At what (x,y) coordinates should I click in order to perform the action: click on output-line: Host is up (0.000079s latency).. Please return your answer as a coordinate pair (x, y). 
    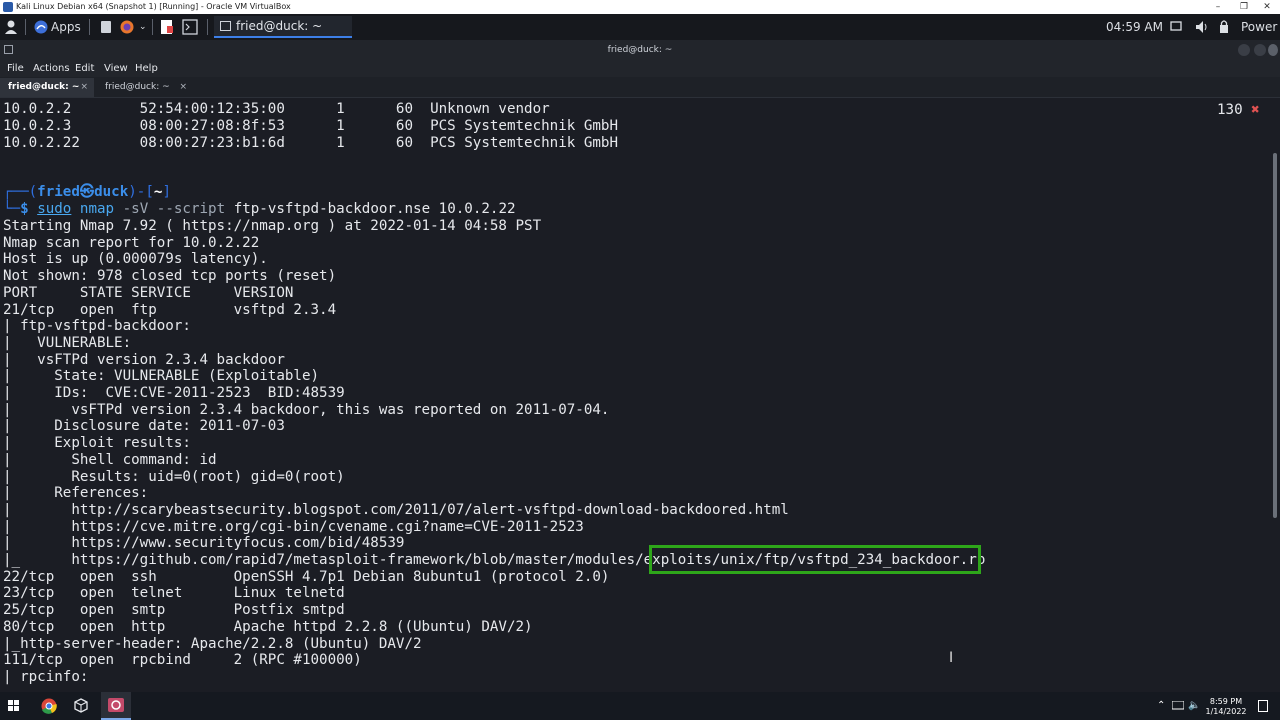
    Looking at the image, I should click on (135, 259).